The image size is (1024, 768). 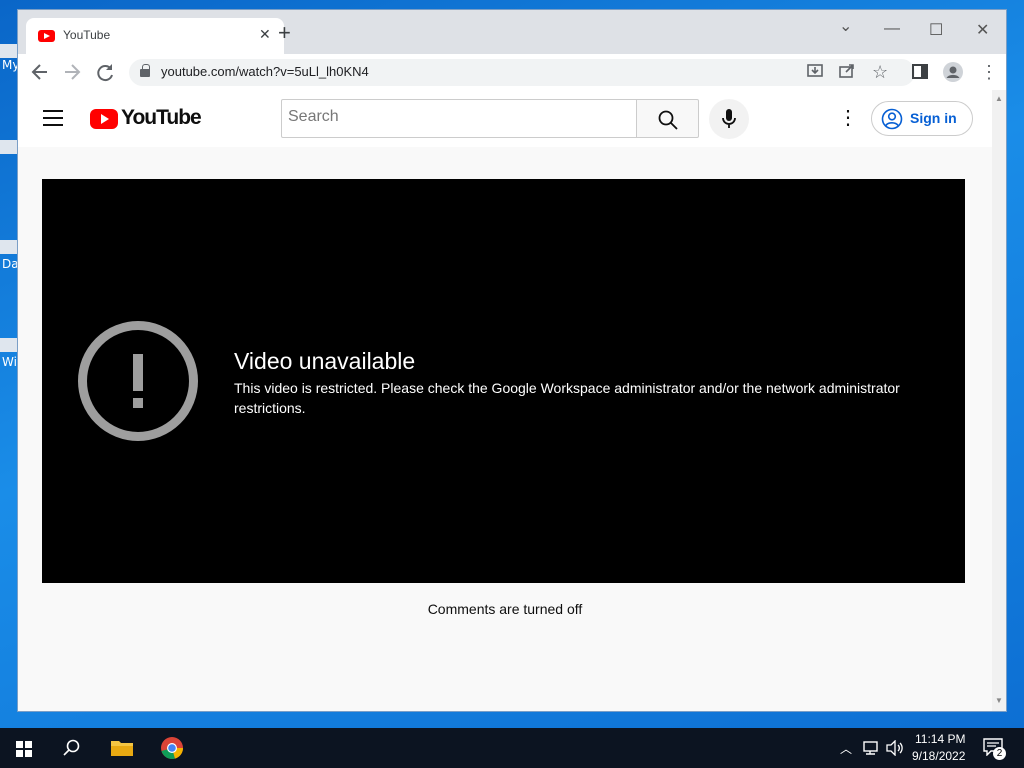 I want to click on start-button, so click(x=24, y=748).